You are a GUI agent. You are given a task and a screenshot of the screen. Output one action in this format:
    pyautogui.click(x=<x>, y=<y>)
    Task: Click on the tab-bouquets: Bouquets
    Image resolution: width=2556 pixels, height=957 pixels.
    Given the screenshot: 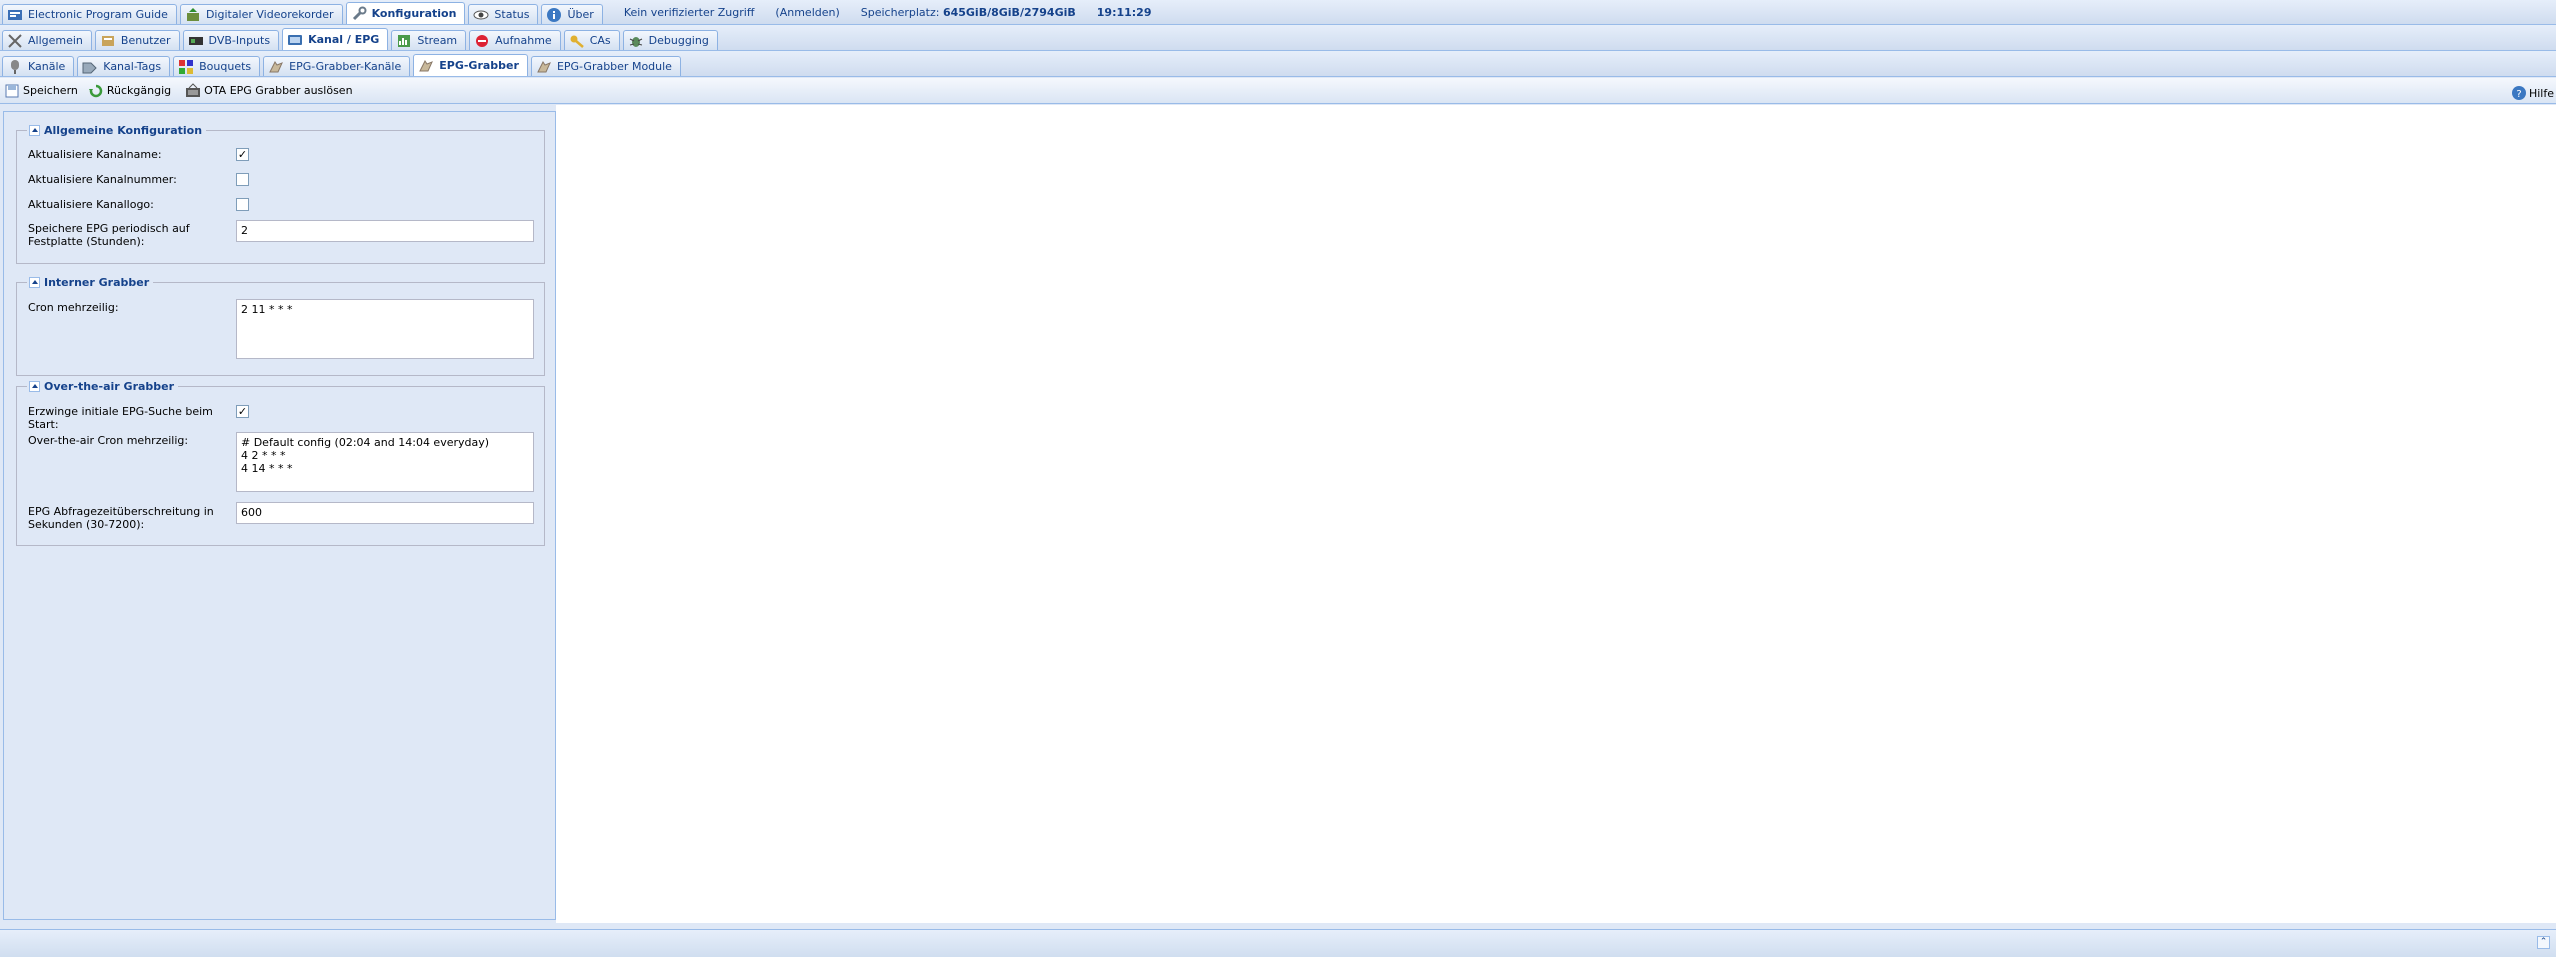 What is the action you would take?
    pyautogui.click(x=217, y=66)
    